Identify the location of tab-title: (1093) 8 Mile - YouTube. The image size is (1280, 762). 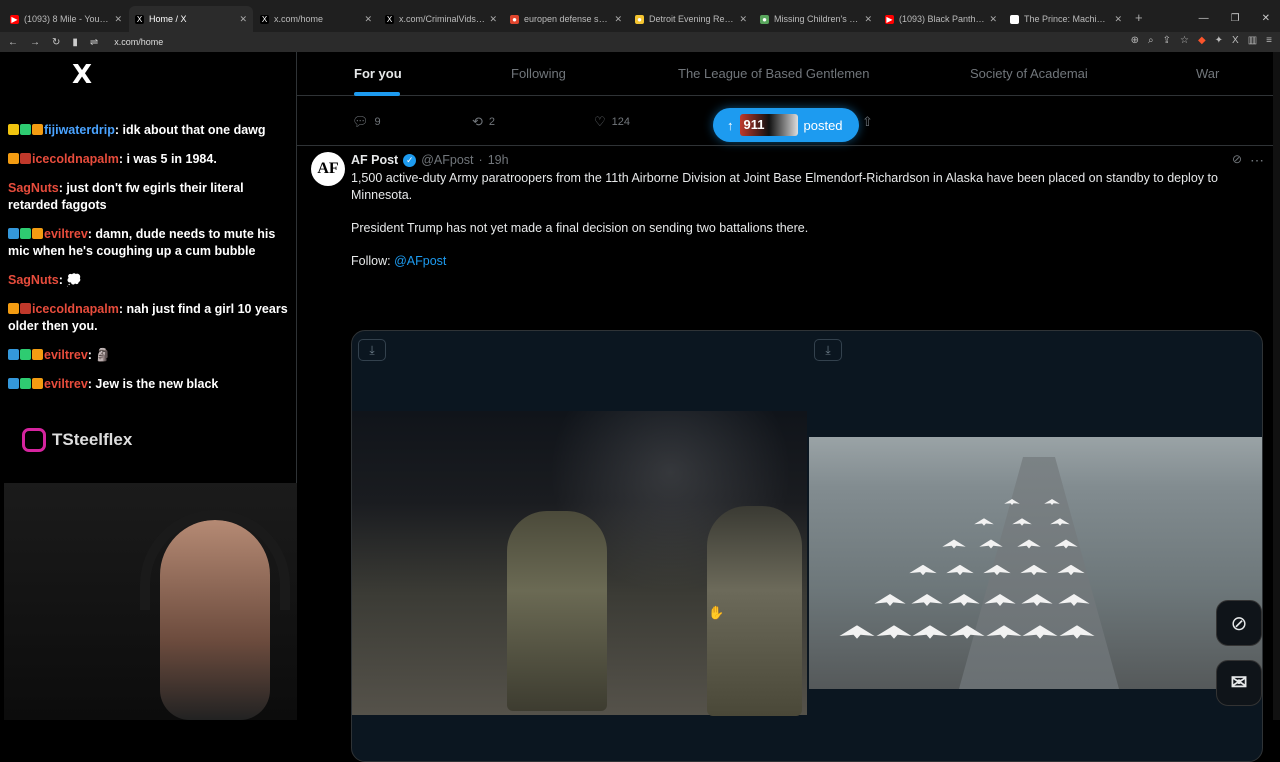
(67, 19).